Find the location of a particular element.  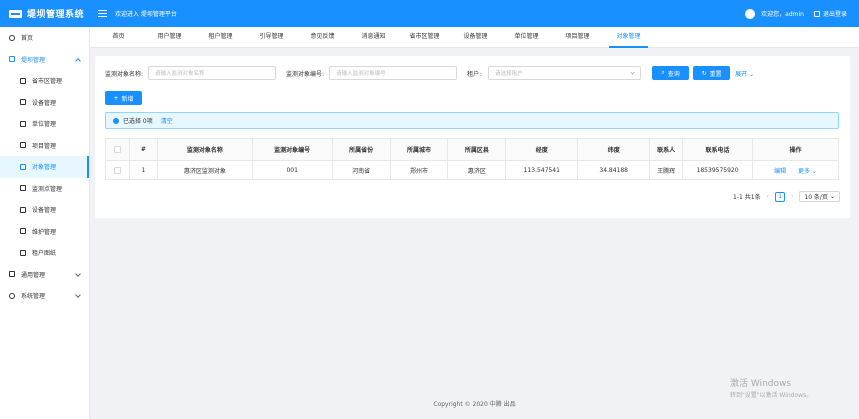

sidebar-group-dam: 堤坝管理 is located at coordinates (44, 60).